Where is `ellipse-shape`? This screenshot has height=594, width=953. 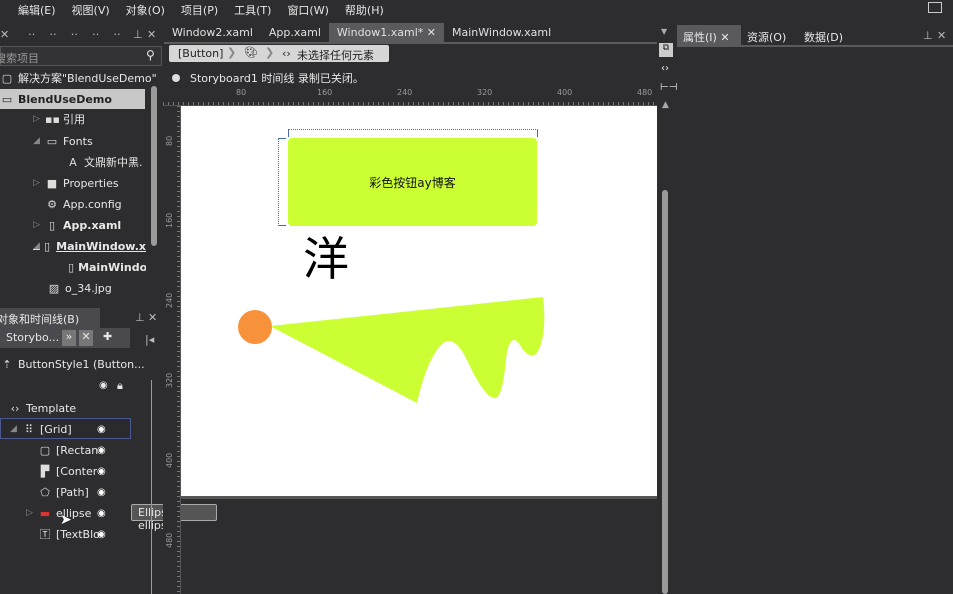 ellipse-shape is located at coordinates (255, 327).